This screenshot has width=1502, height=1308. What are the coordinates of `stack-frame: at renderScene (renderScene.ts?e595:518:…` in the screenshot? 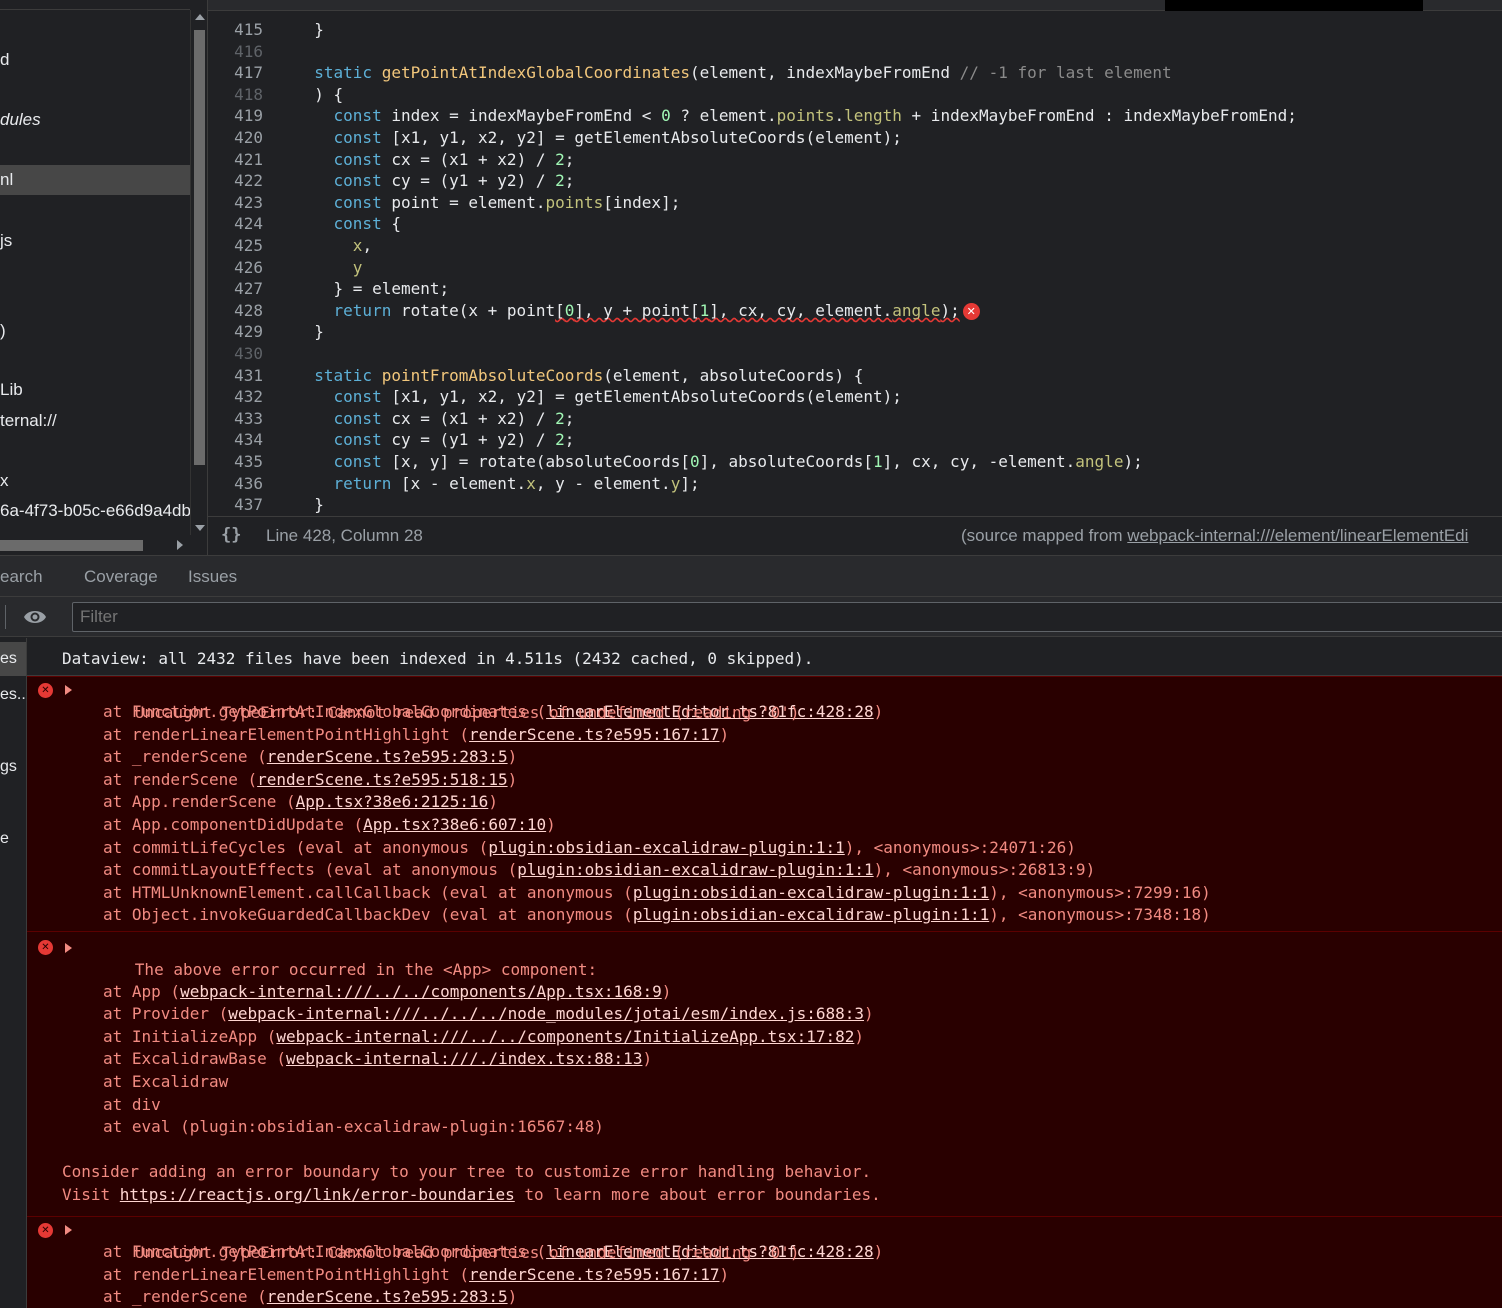 It's located at (764, 780).